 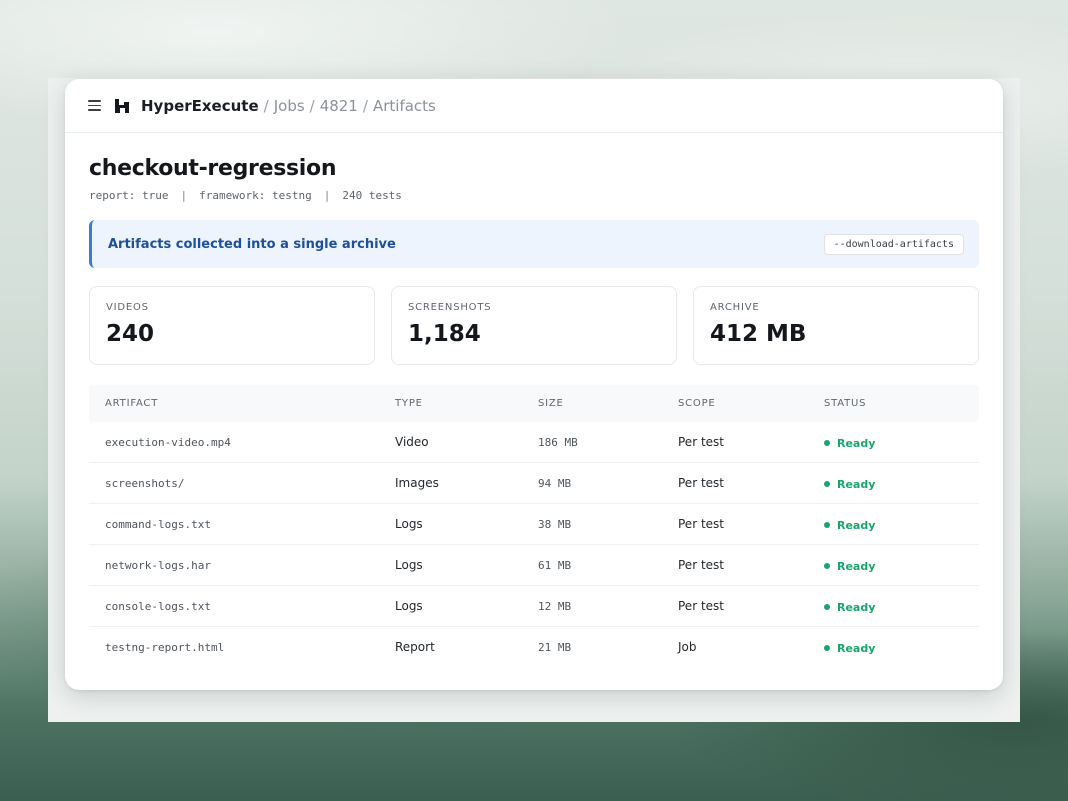 I want to click on artifact-name: command-logs.txt, so click(x=242, y=524).